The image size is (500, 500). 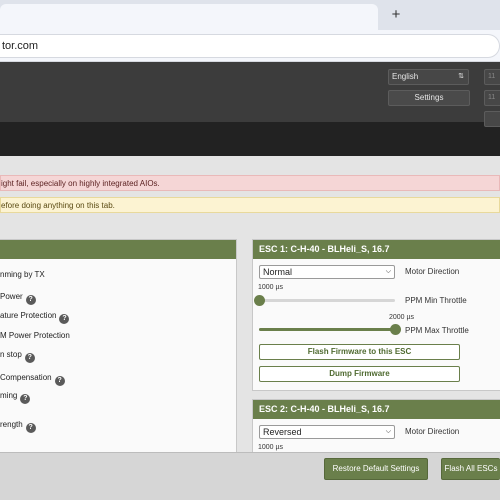 I want to click on common-setting-label: ature Protection, so click(x=28, y=315).